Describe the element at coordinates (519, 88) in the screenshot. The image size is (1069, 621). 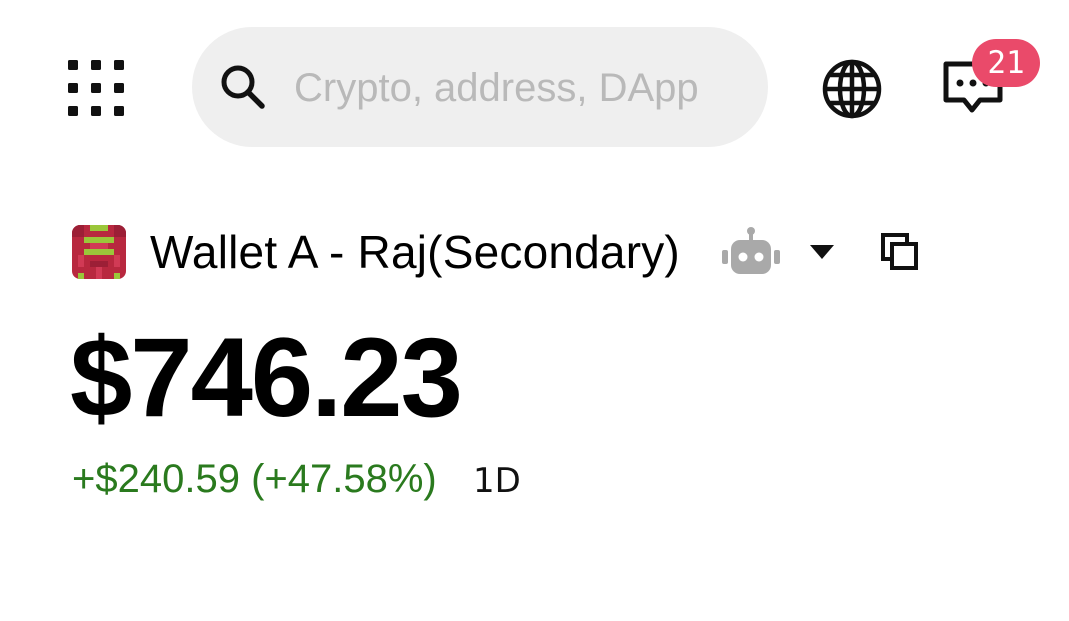
I see `search-input` at that location.